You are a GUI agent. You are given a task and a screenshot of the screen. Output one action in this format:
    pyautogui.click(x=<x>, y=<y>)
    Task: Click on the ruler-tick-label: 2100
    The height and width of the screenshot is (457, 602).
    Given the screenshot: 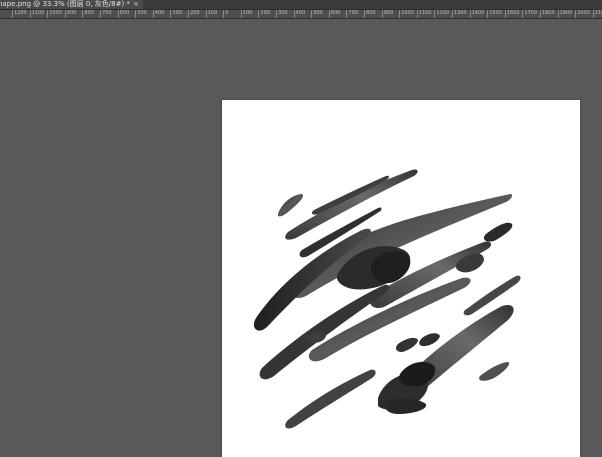 What is the action you would take?
    pyautogui.click(x=598, y=13)
    